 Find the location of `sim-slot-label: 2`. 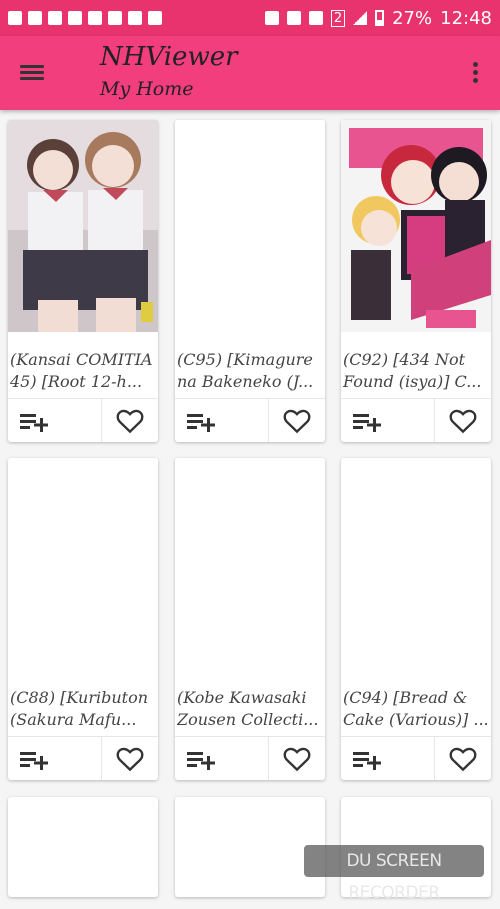

sim-slot-label: 2 is located at coordinates (338, 18).